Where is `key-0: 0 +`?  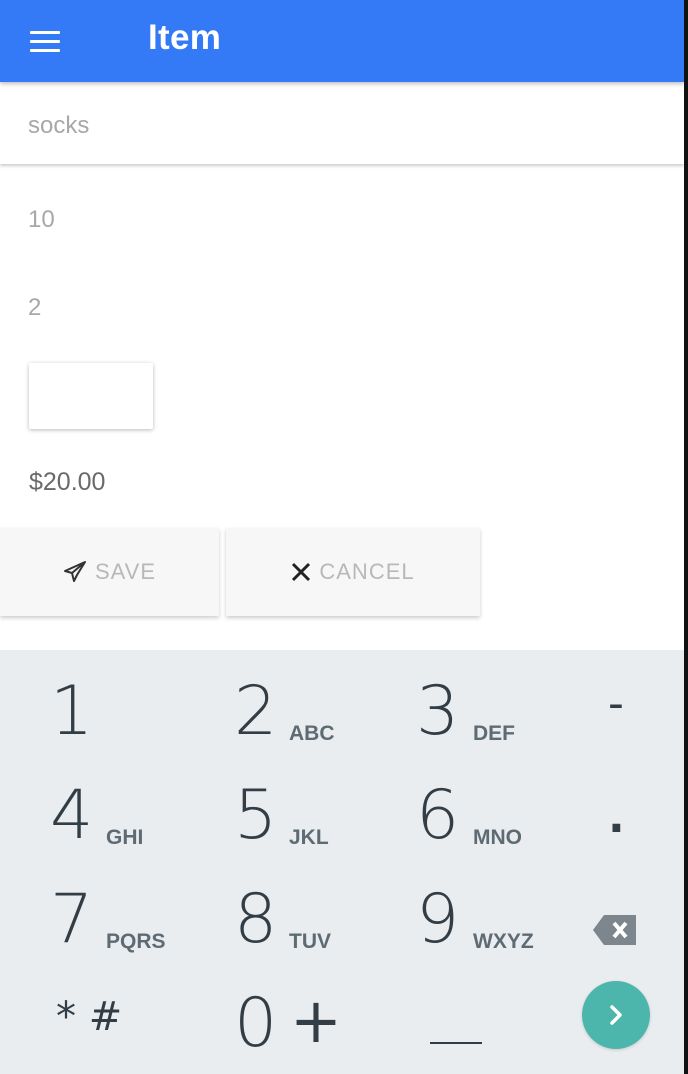 key-0: 0 + is located at coordinates (272, 1025).